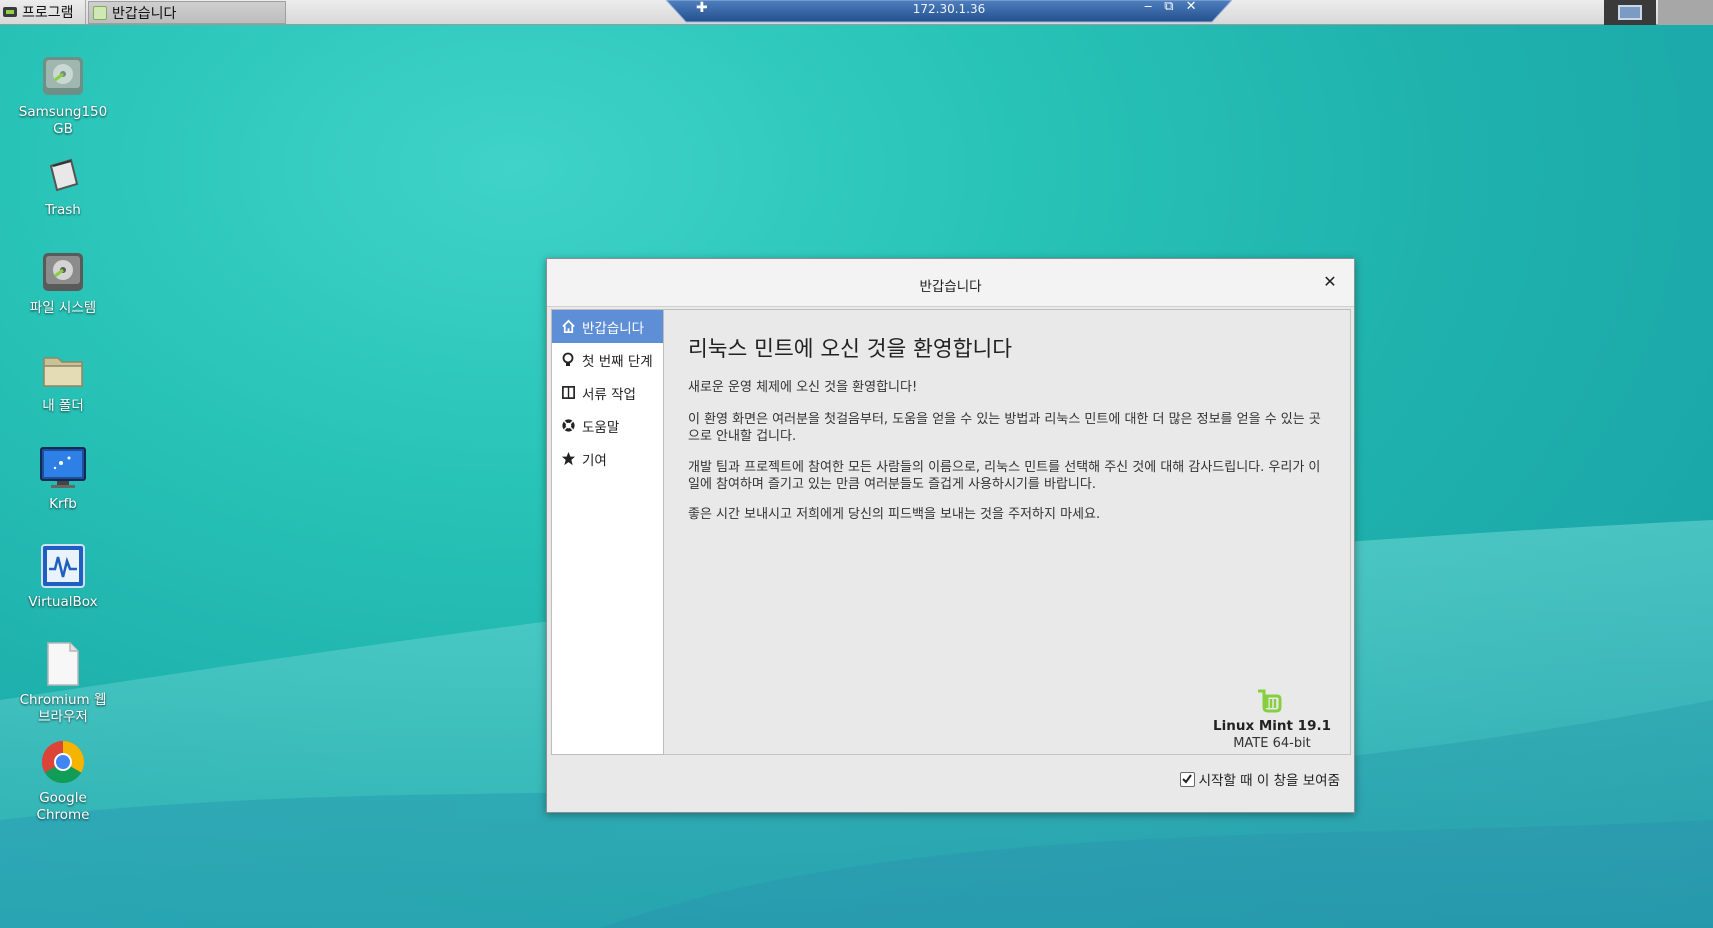 The height and width of the screenshot is (928, 1713). I want to click on sidebar-item-documentation: 서류 작업, so click(607, 392).